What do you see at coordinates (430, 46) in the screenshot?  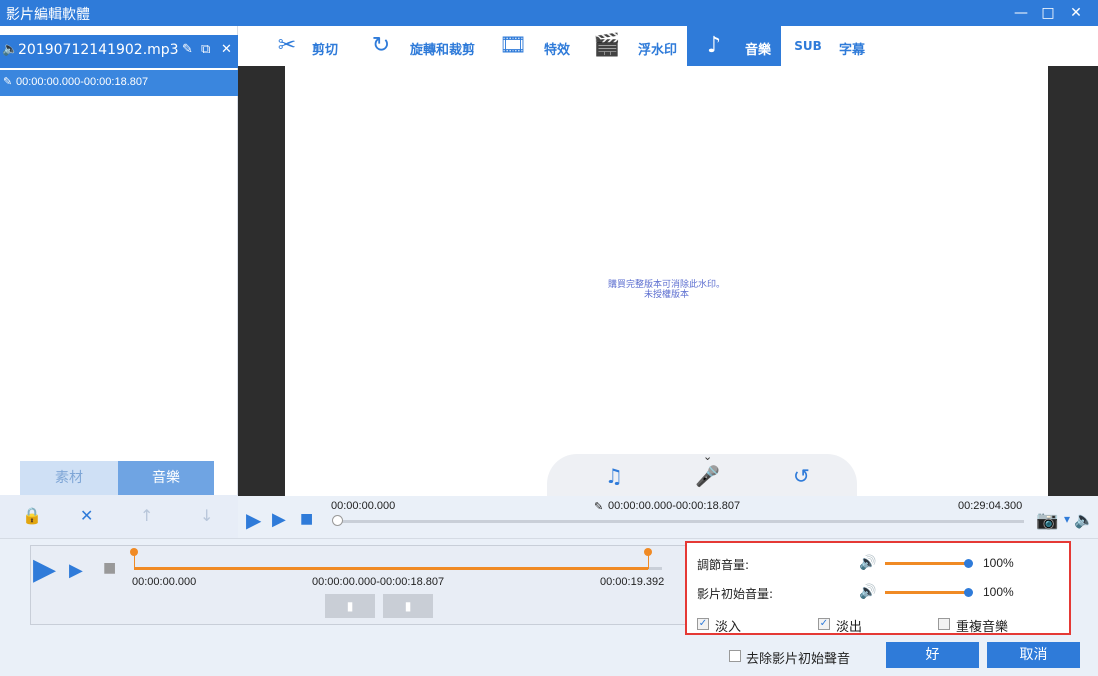 I see `tab-rotate-crop: ↻ 旋轉和裁剪` at bounding box center [430, 46].